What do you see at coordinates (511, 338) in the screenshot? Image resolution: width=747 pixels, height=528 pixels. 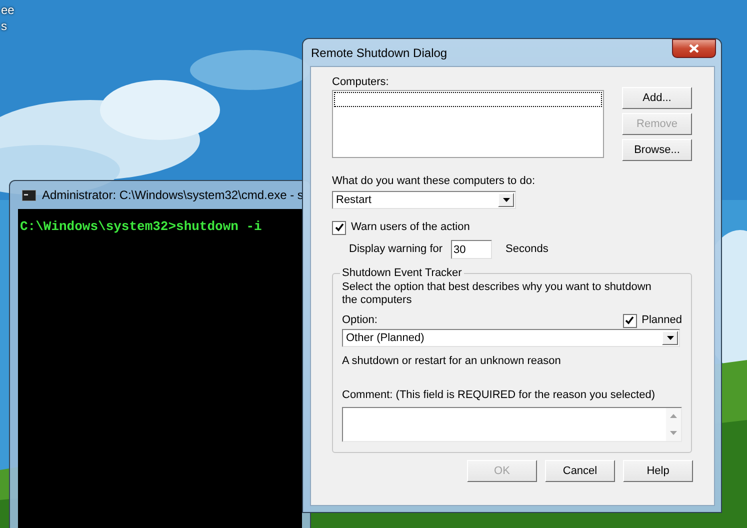 I see `option-dropdown: Other (Planned)` at bounding box center [511, 338].